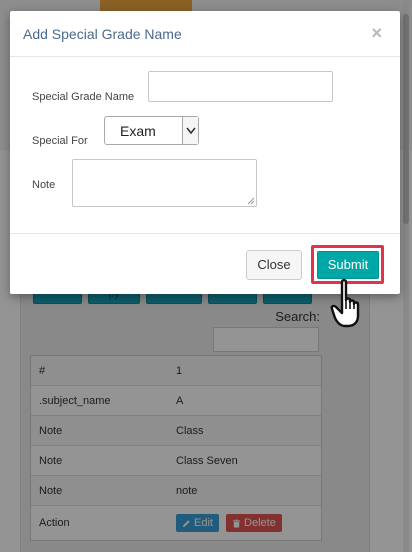  I want to click on resize-grip-icon, so click(251, 201).